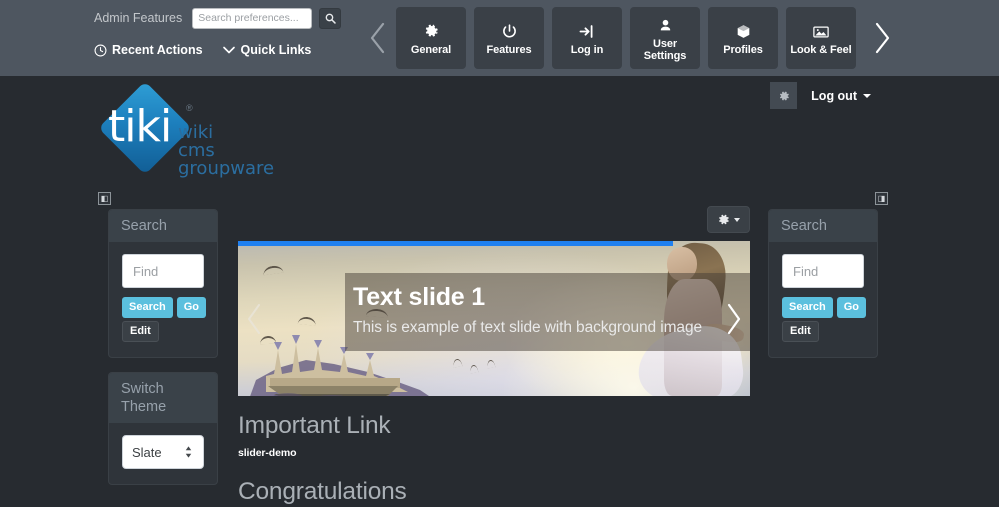 Image resolution: width=999 pixels, height=507 pixels. What do you see at coordinates (834, 95) in the screenshot?
I see `logout-label: Log out` at bounding box center [834, 95].